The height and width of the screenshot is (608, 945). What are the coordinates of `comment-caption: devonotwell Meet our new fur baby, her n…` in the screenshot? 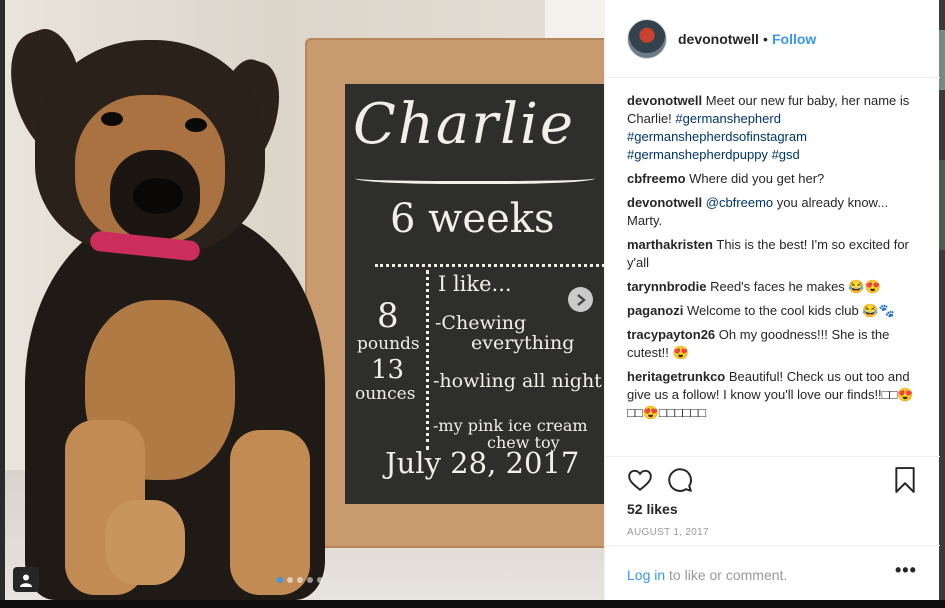 It's located at (772, 128).